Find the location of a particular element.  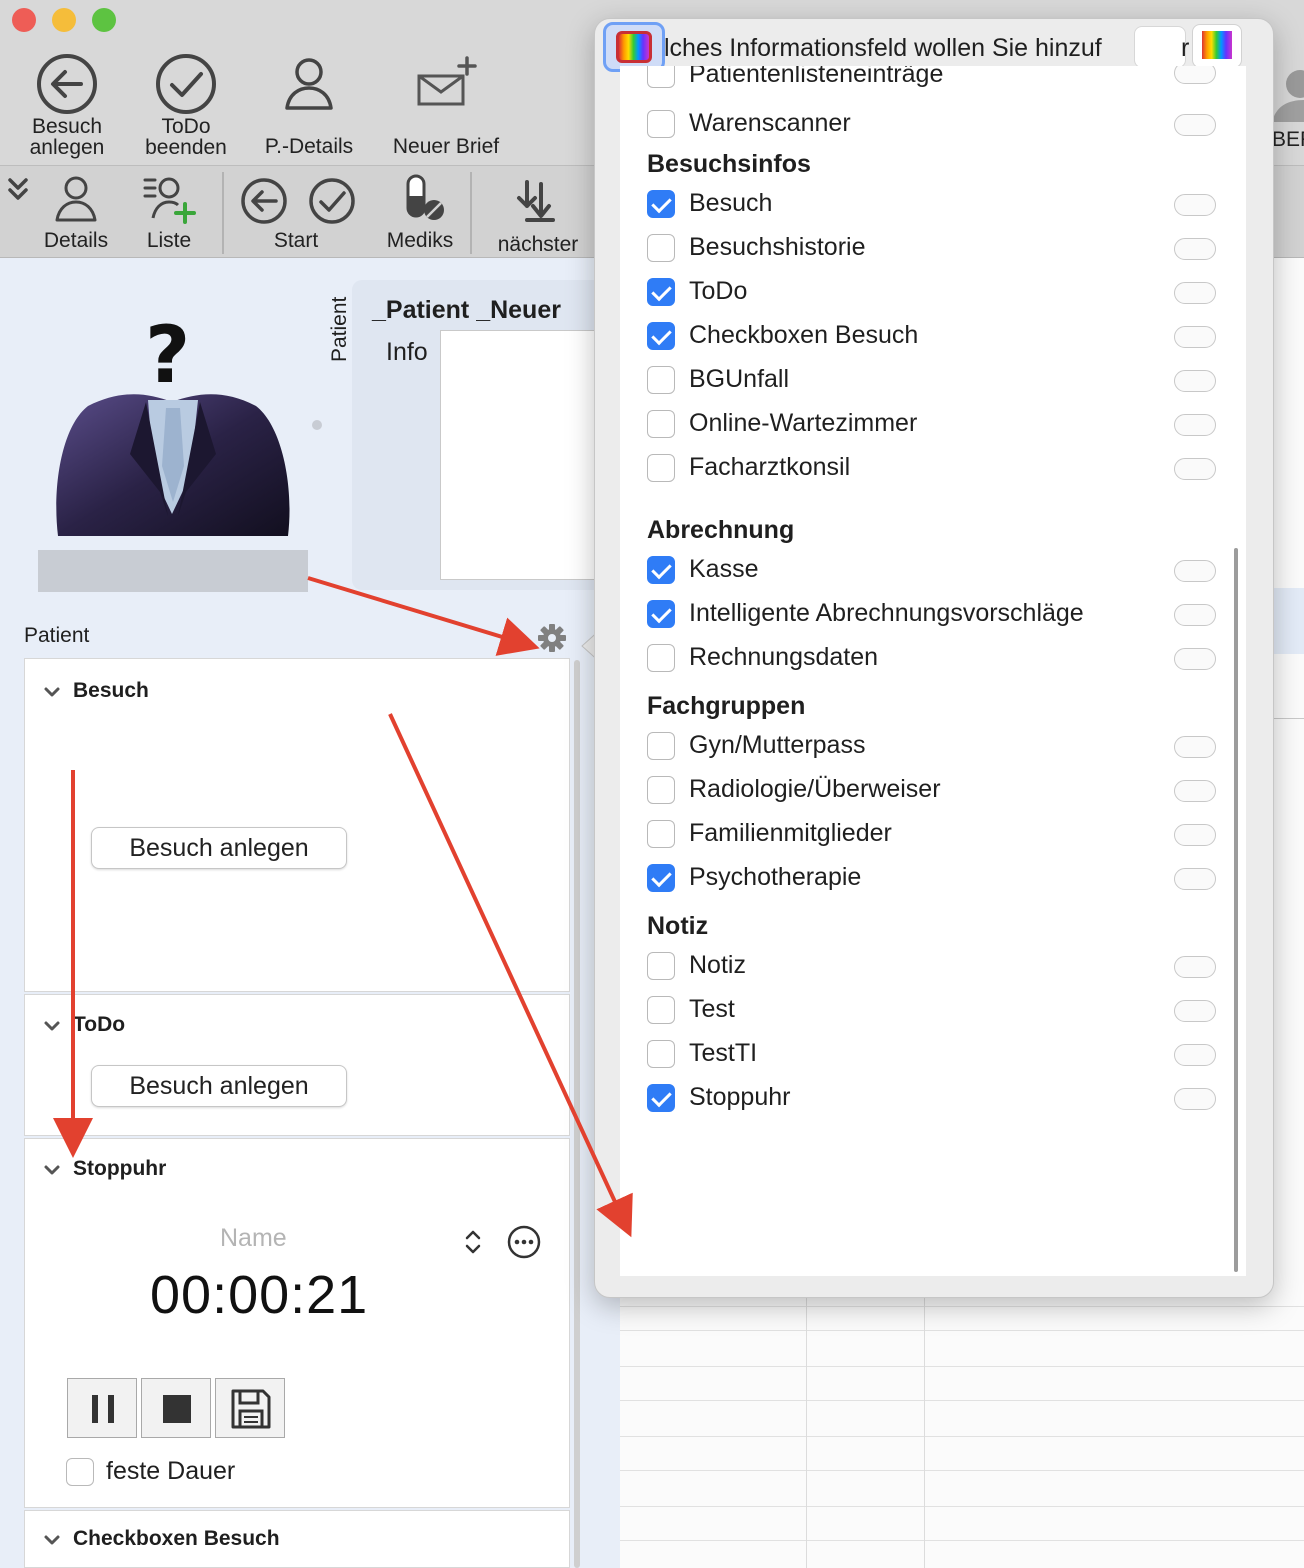

option-row: Radiologie/Überweiser is located at coordinates (937, 791).